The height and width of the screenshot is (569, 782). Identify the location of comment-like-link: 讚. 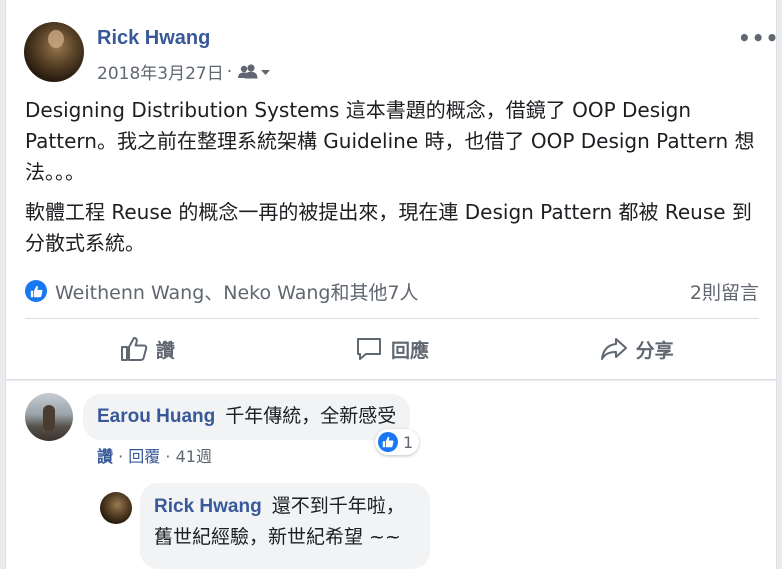
(105, 456).